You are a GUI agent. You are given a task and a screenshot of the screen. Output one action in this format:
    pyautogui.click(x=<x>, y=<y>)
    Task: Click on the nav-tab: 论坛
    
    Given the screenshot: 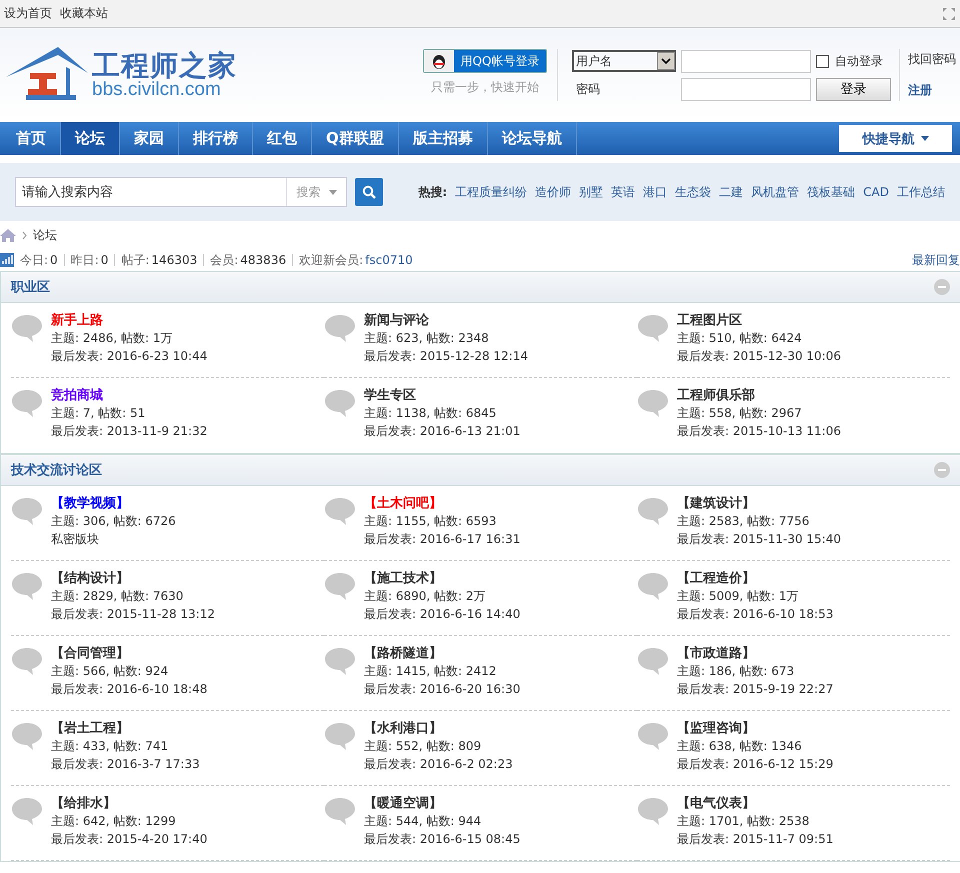 What is the action you would take?
    pyautogui.click(x=90, y=138)
    